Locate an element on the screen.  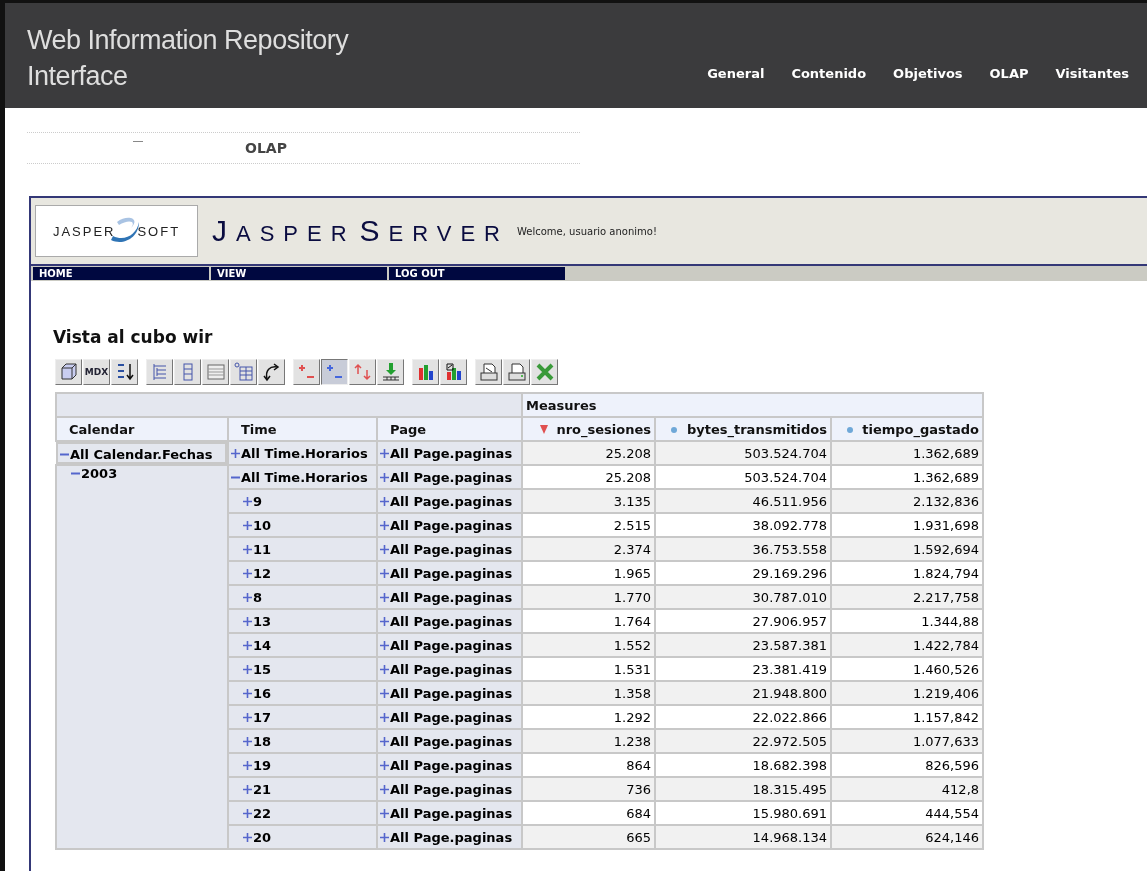
table-cell: 1.422,784 is located at coordinates (907, 645).